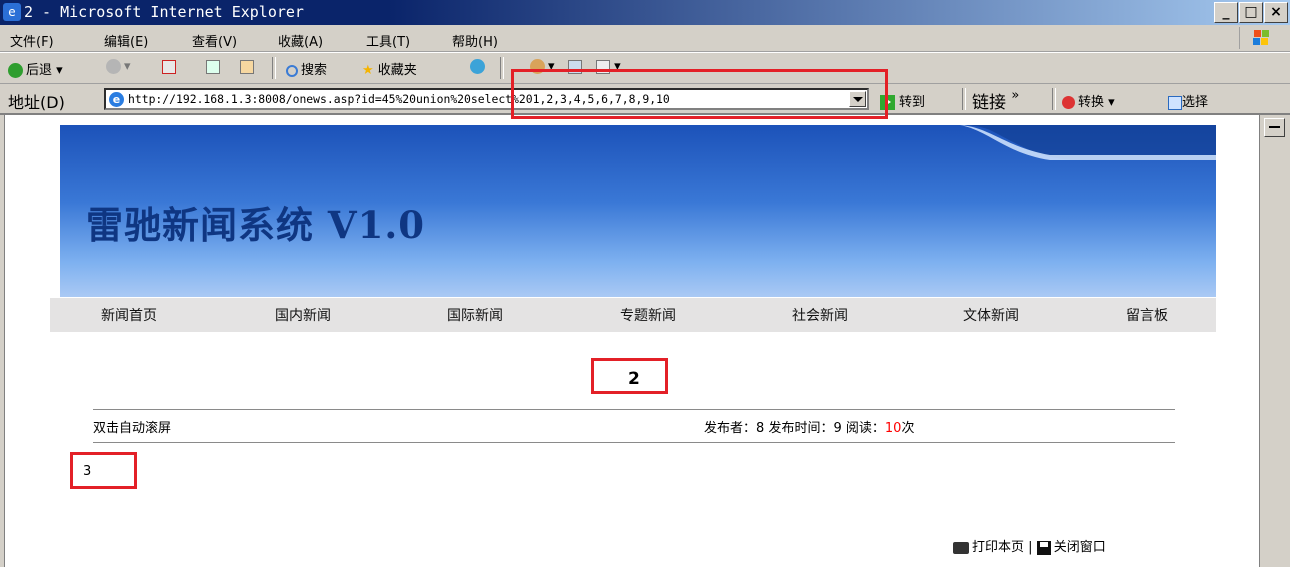 This screenshot has width=1290, height=567. Describe the element at coordinates (893, 428) in the screenshot. I see `read-count: 10` at that location.